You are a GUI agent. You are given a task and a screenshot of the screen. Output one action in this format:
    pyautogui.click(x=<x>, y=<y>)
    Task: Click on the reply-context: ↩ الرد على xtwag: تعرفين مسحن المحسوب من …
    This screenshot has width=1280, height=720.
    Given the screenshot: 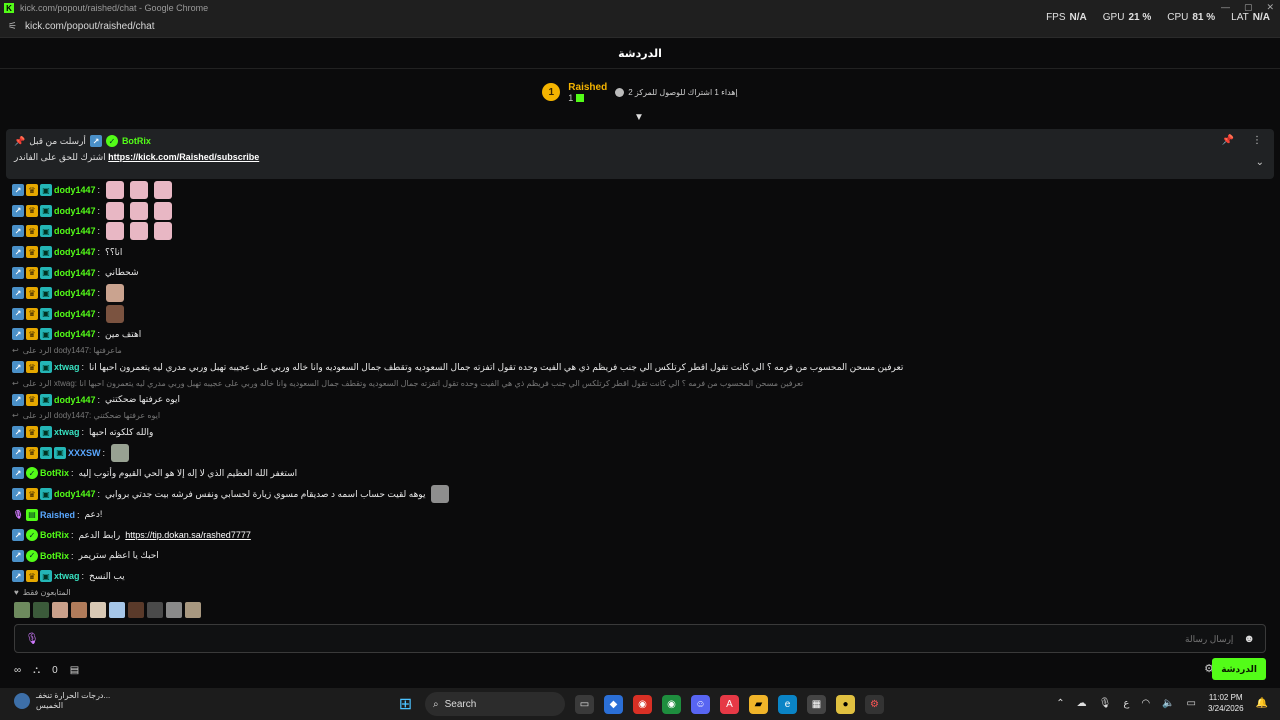 What is the action you would take?
    pyautogui.click(x=637, y=383)
    